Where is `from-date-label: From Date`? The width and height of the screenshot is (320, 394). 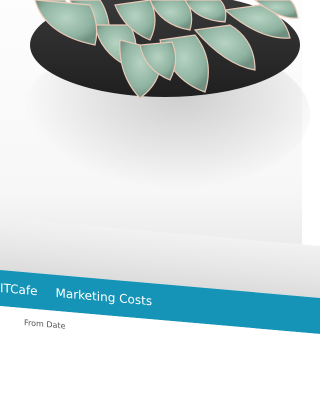 from-date-label: From Date is located at coordinates (45, 324).